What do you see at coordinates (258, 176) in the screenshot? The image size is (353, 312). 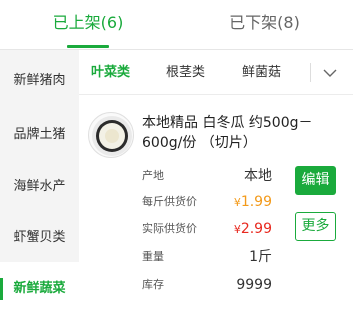 I see `origin-value: 本地` at bounding box center [258, 176].